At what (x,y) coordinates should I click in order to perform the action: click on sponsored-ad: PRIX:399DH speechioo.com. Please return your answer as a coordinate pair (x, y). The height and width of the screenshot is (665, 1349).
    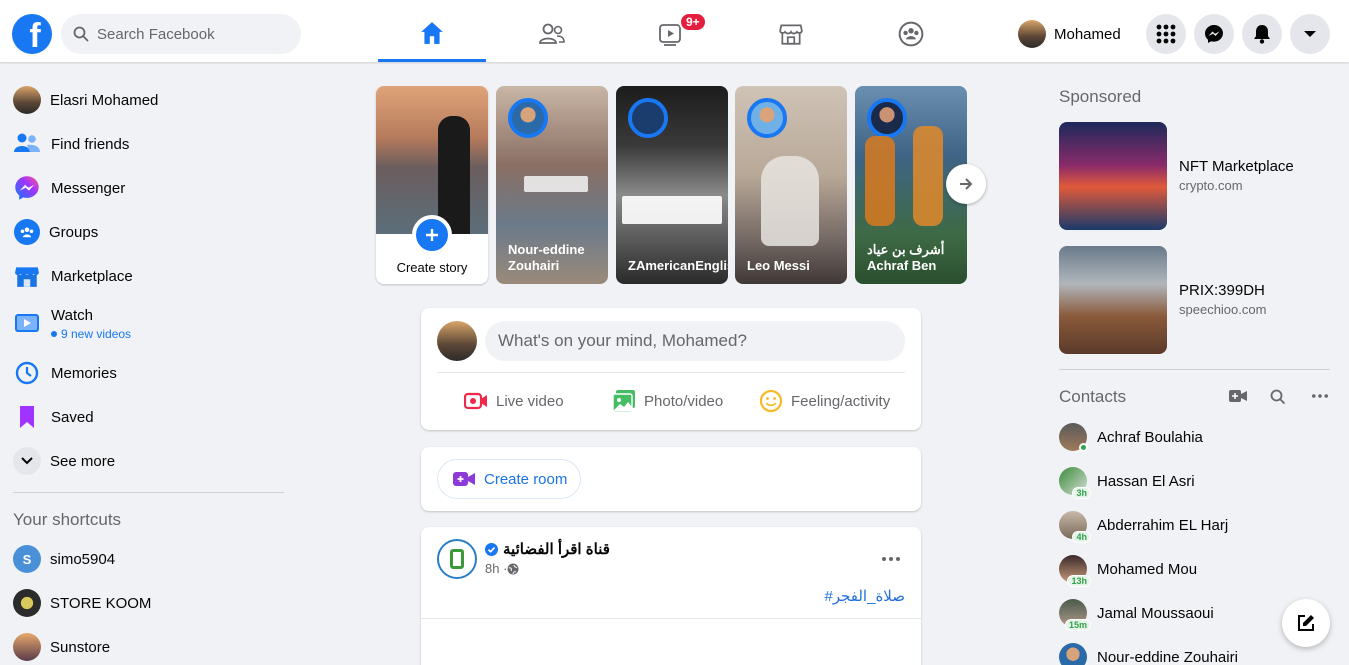
    Looking at the image, I should click on (1196, 300).